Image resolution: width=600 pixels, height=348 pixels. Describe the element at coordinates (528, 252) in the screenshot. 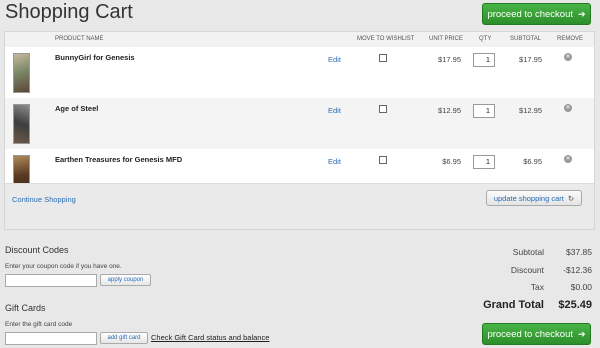

I see `subtotal-label: Subtotal` at that location.